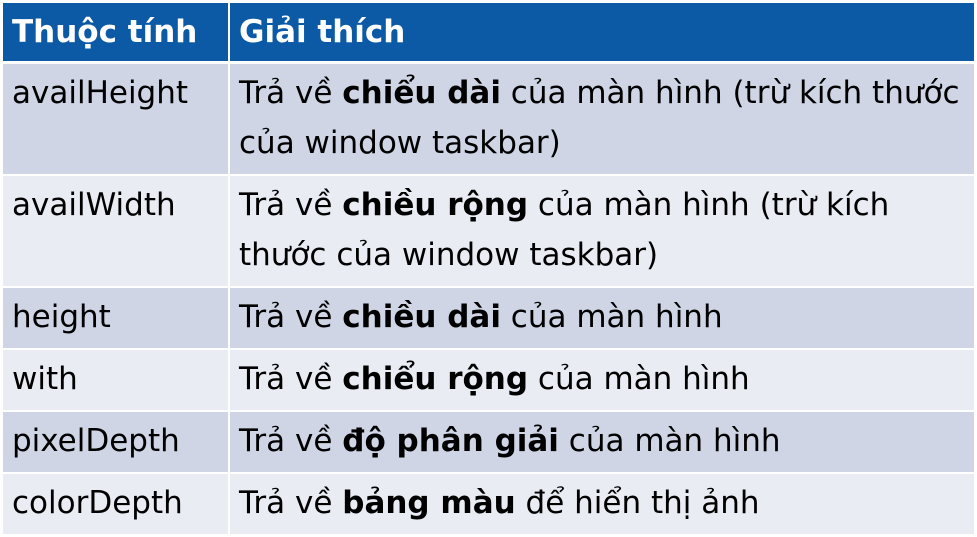  What do you see at coordinates (116, 380) in the screenshot?
I see `property-cell: with` at bounding box center [116, 380].